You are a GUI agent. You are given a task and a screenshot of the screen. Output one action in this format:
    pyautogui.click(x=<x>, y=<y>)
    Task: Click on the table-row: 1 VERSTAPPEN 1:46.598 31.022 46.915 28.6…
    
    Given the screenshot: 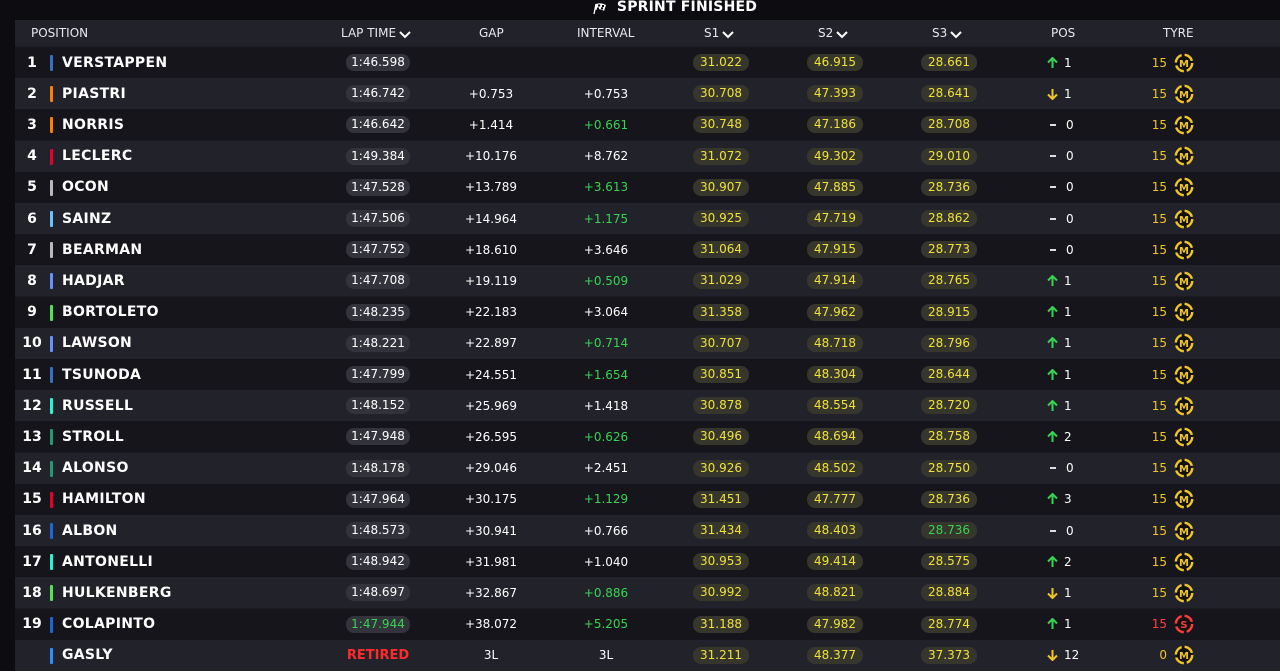 What is the action you would take?
    pyautogui.click(x=647, y=62)
    